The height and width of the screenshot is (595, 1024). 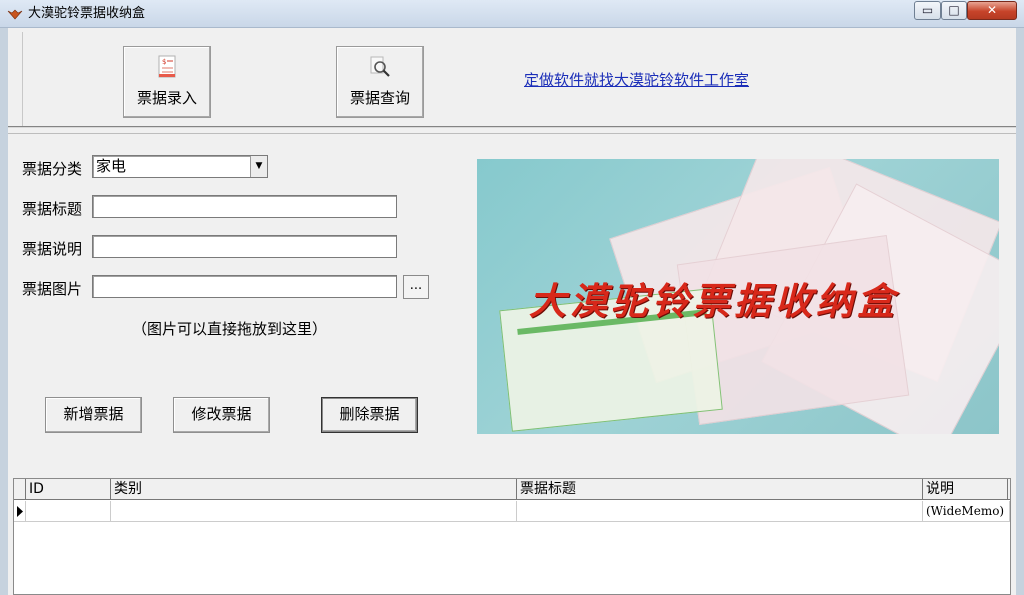 What do you see at coordinates (314, 489) in the screenshot?
I see `column-header-category: 类别` at bounding box center [314, 489].